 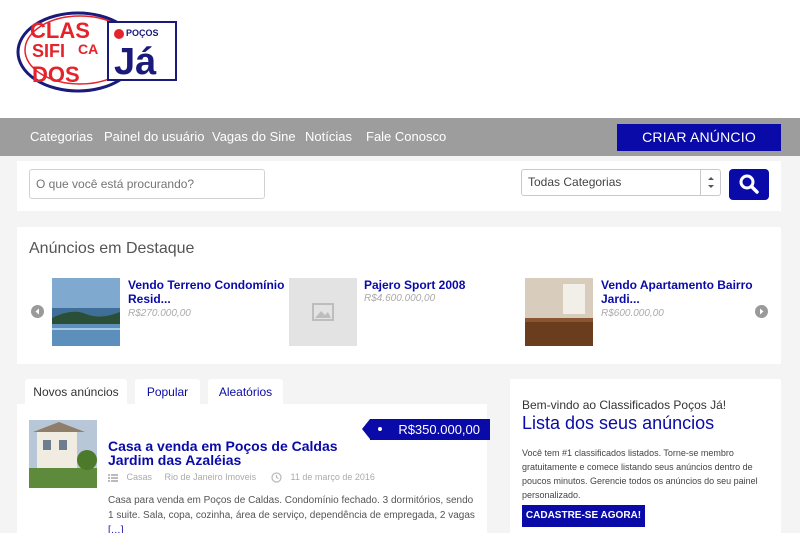 I want to click on listing-price-tag: R$350.000,00, so click(x=426, y=429).